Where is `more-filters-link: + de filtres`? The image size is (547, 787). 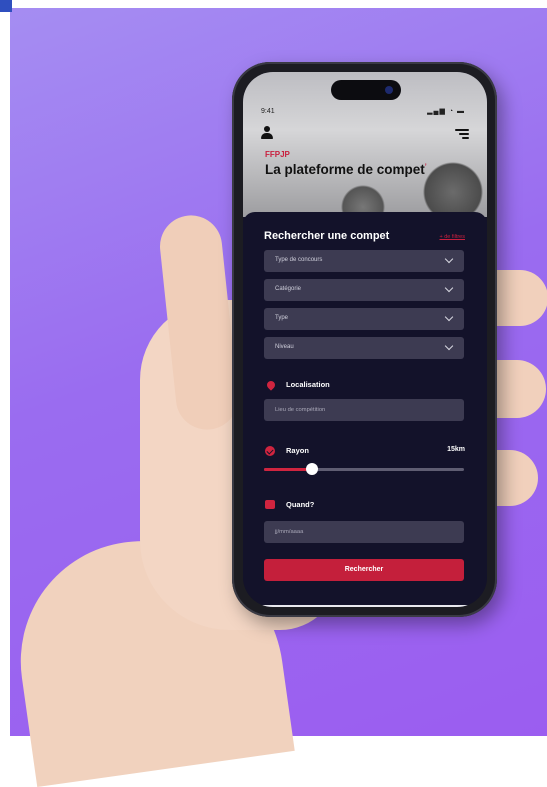
more-filters-link: + de filtres is located at coordinates (452, 237).